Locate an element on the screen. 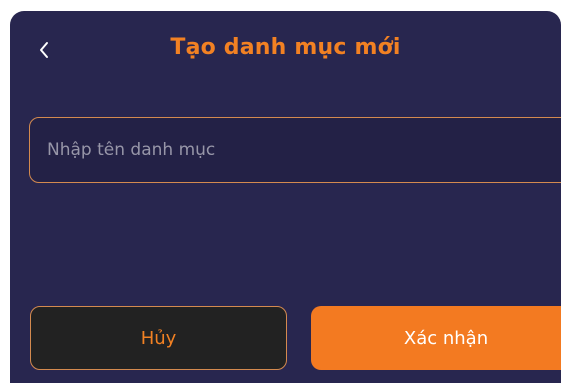 The width and height of the screenshot is (561, 383). confirm-button: Xác nhận is located at coordinates (436, 338).